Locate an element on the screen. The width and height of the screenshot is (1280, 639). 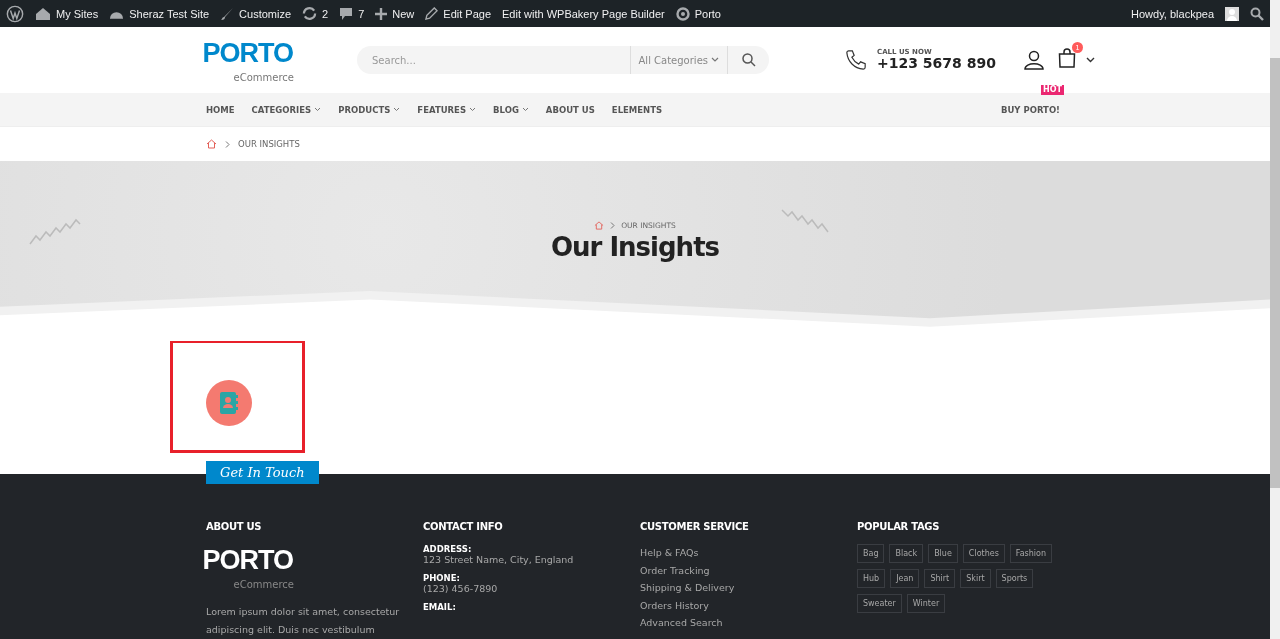
footer-link: Shipping & Delivery is located at coordinates (748, 588).